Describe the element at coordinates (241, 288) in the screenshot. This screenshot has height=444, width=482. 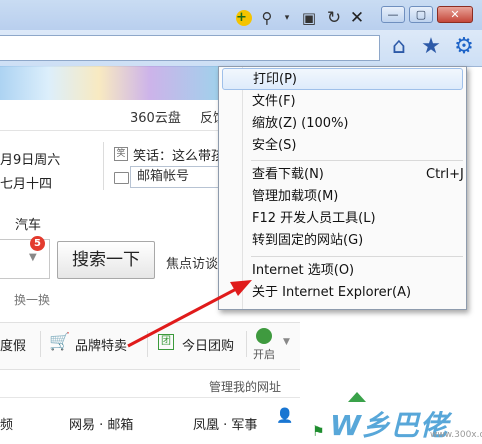
I see `arrow-head` at that location.